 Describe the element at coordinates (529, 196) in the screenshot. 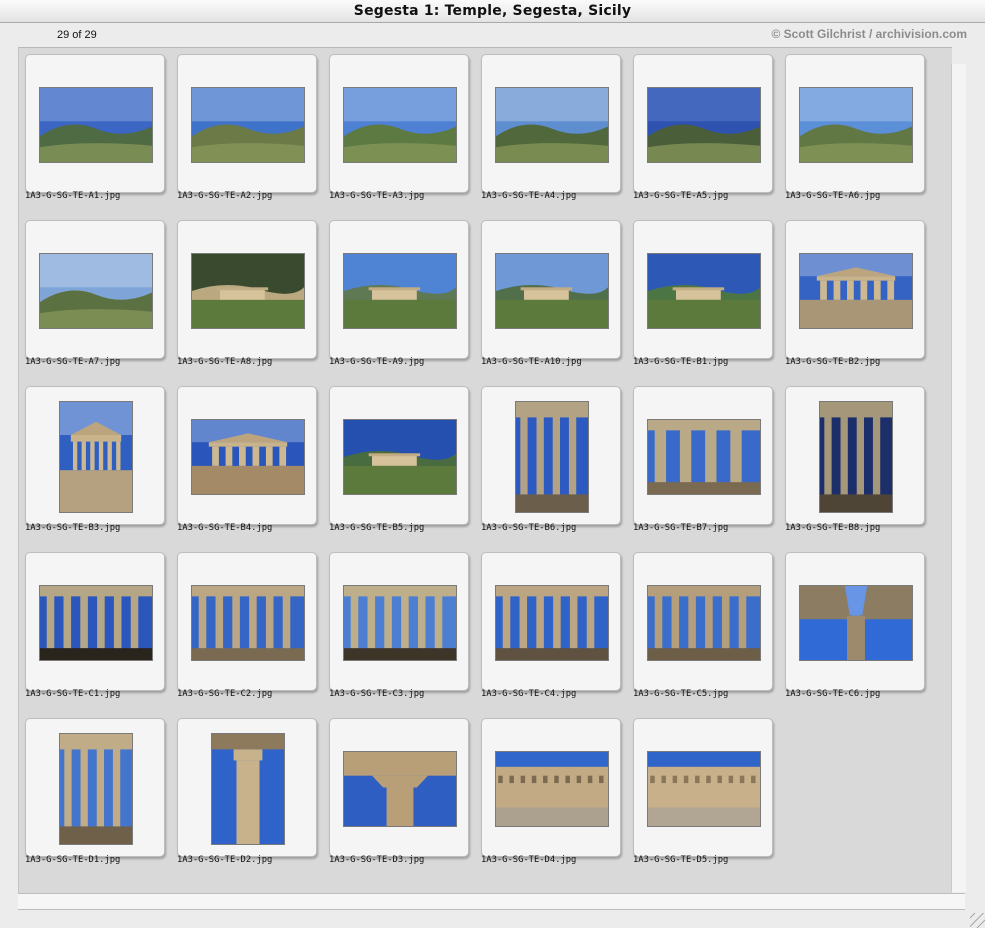

I see `thumbnail-filename: 1A3-G-SG-TE-A4.jpg` at that location.